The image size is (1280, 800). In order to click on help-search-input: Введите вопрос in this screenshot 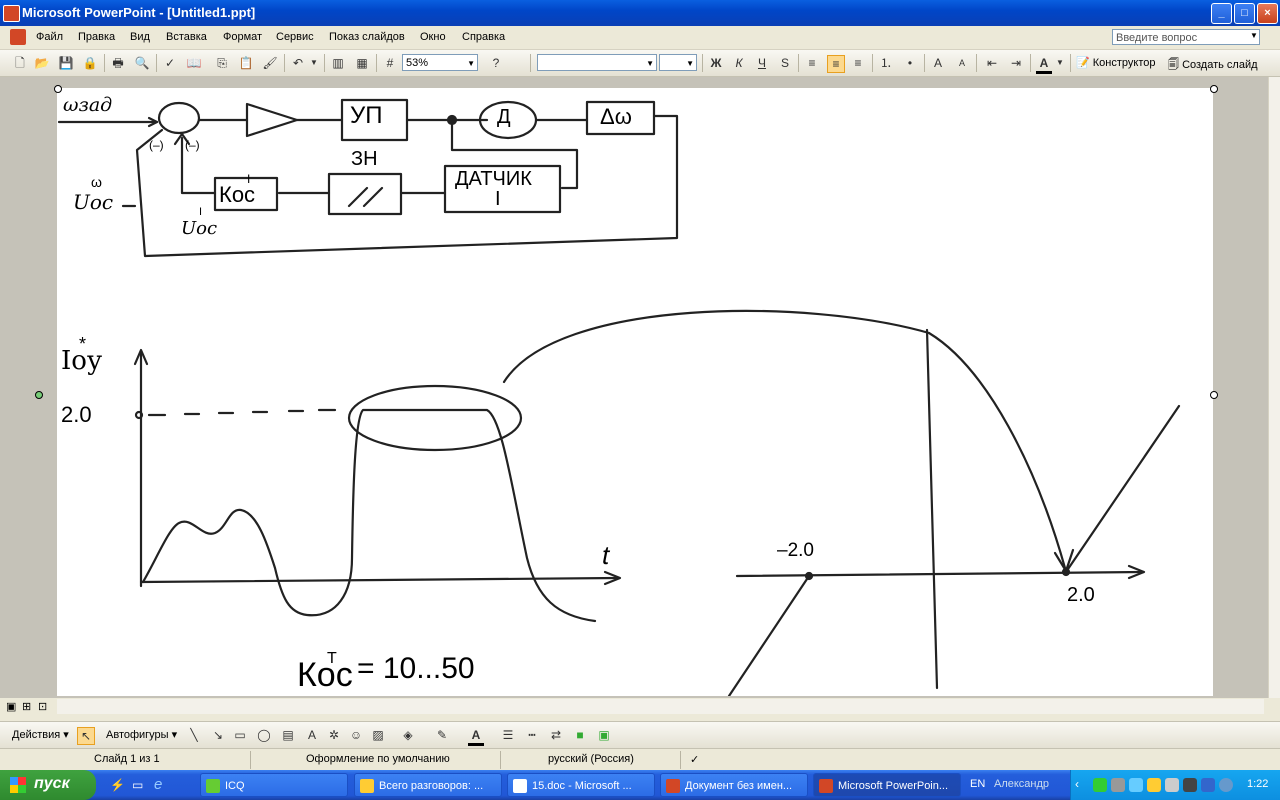, I will do `click(1186, 37)`.